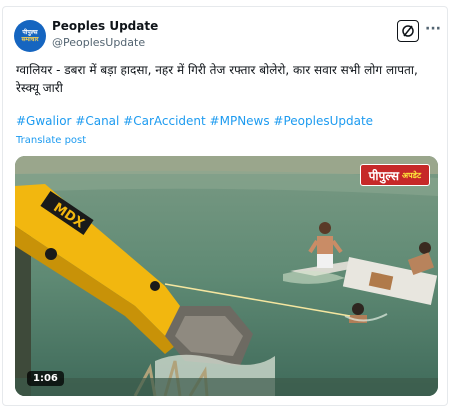 This screenshot has width=452, height=411. Describe the element at coordinates (30, 39) in the screenshot. I see `avatar-text-bottom: समाचार` at that location.